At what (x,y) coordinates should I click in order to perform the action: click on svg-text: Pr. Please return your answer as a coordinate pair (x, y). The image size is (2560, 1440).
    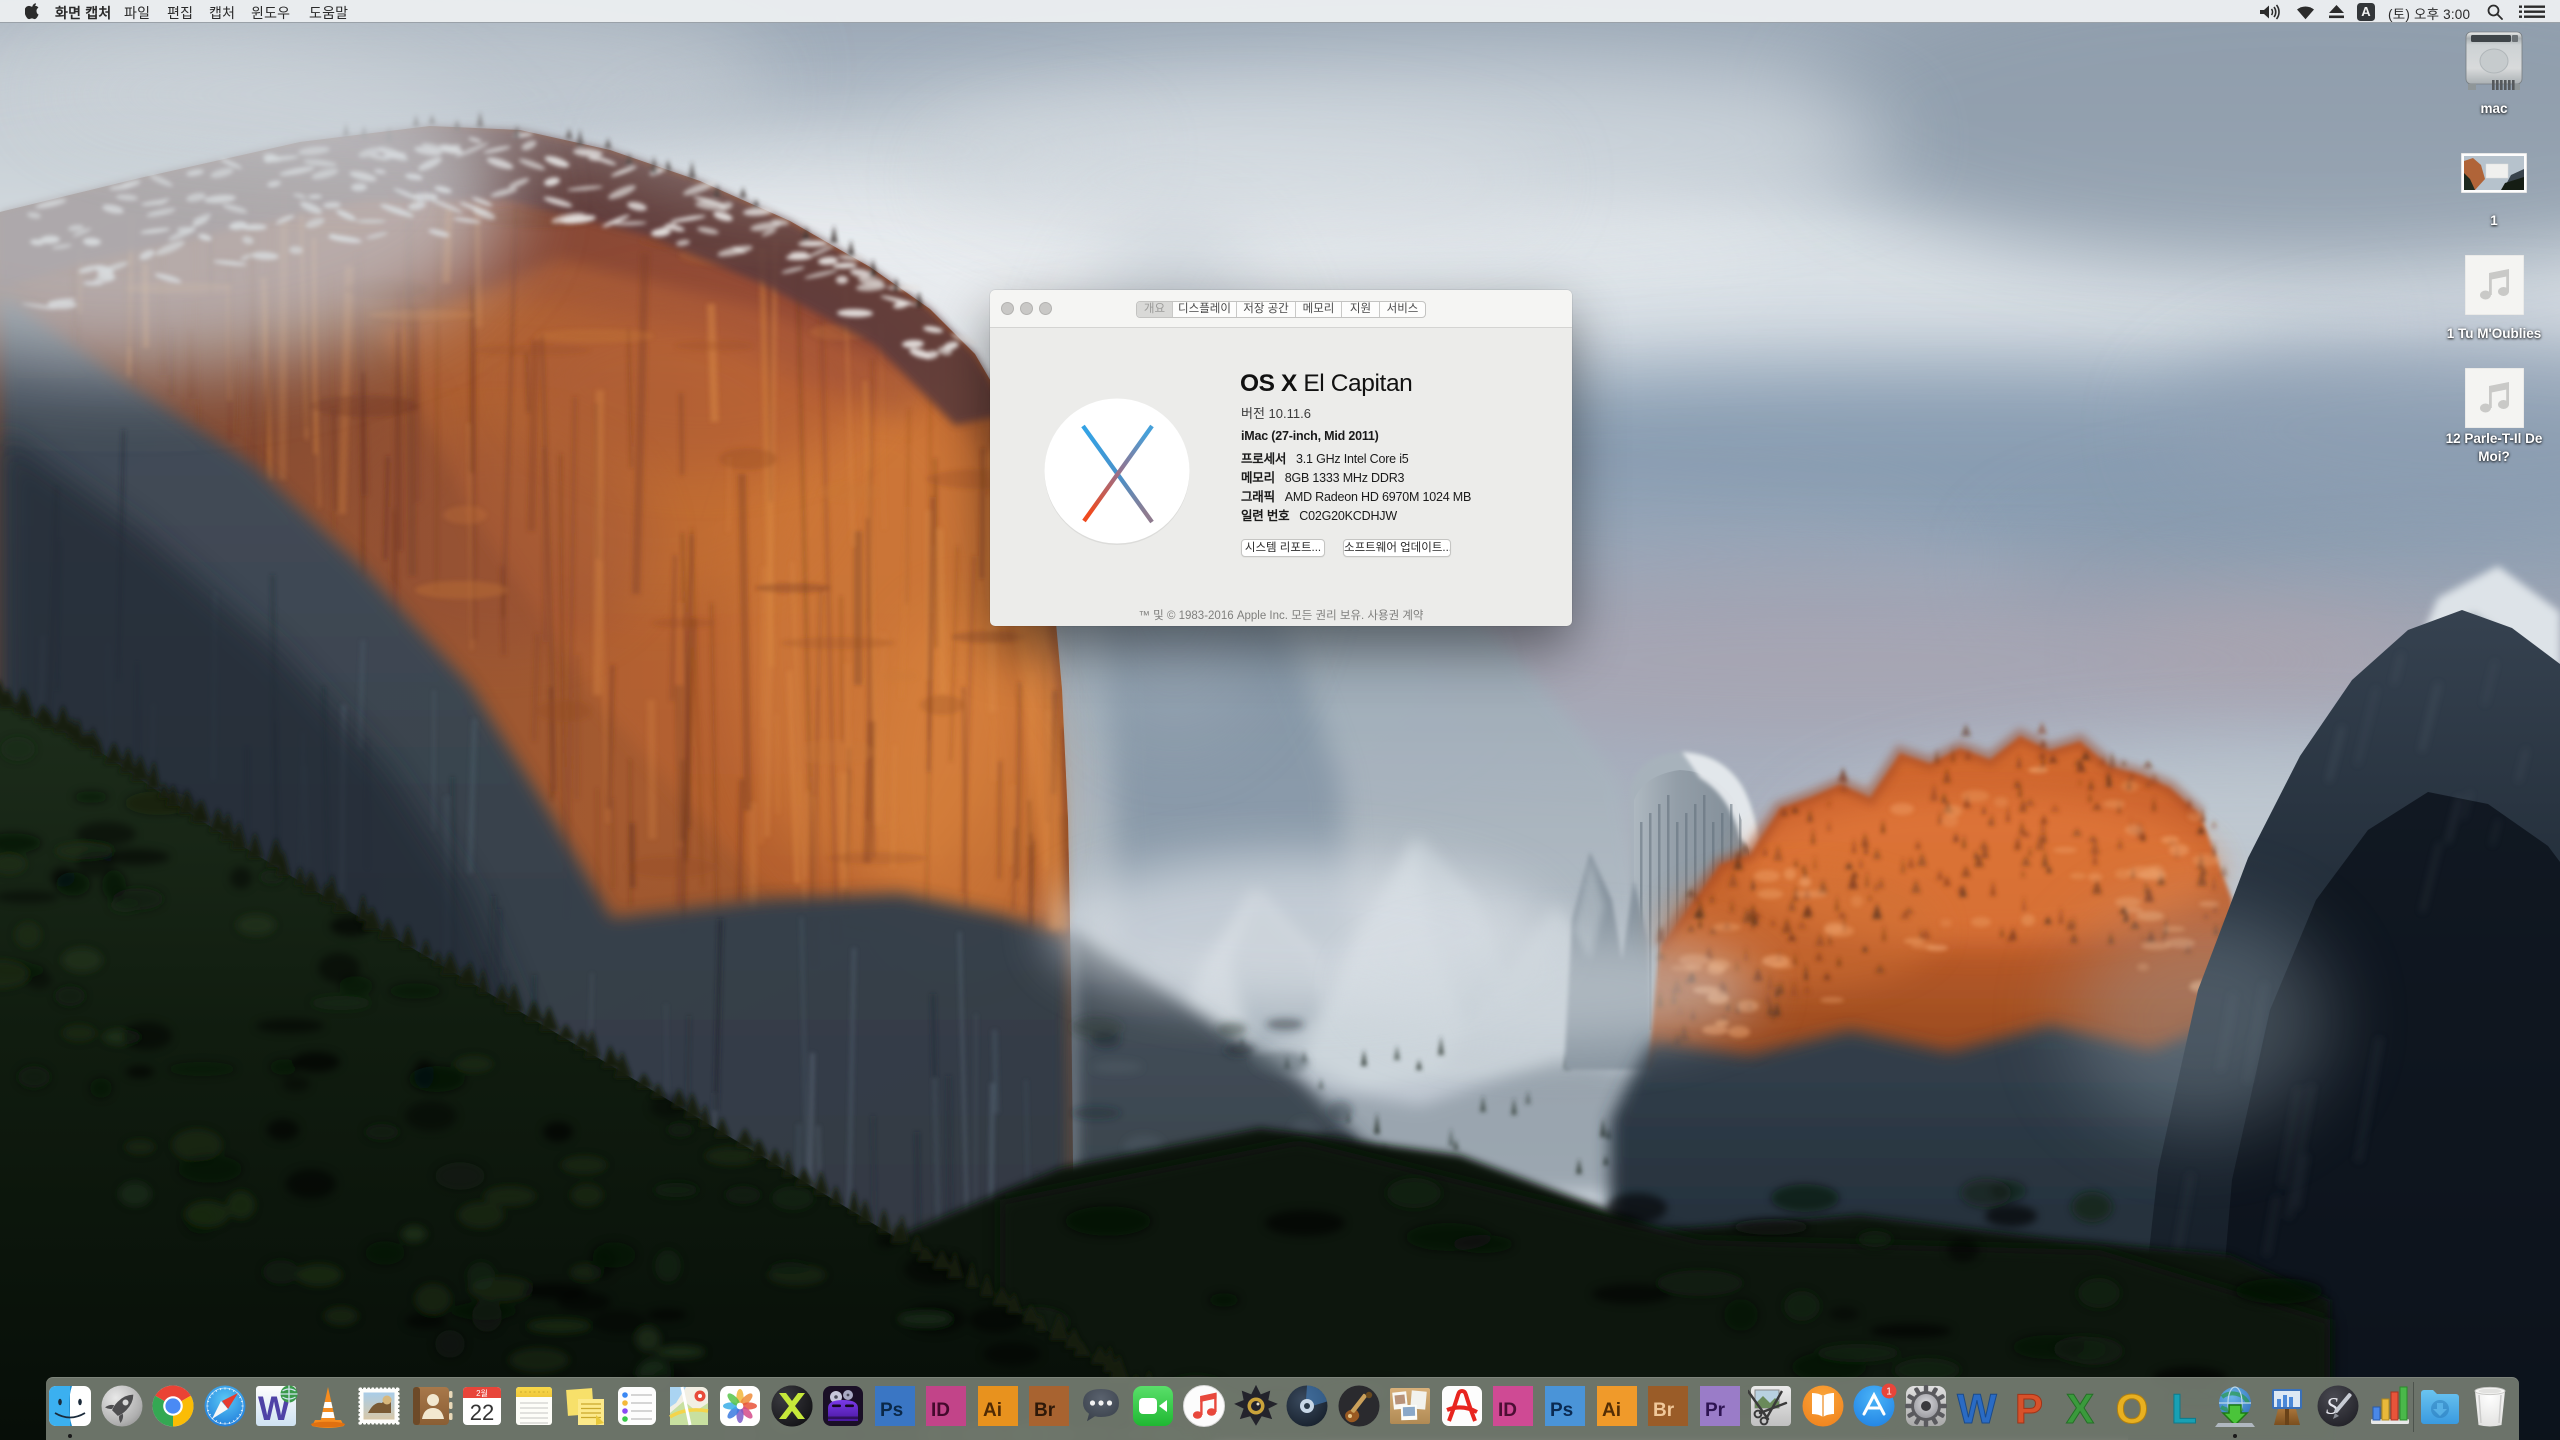
    Looking at the image, I should click on (1715, 1410).